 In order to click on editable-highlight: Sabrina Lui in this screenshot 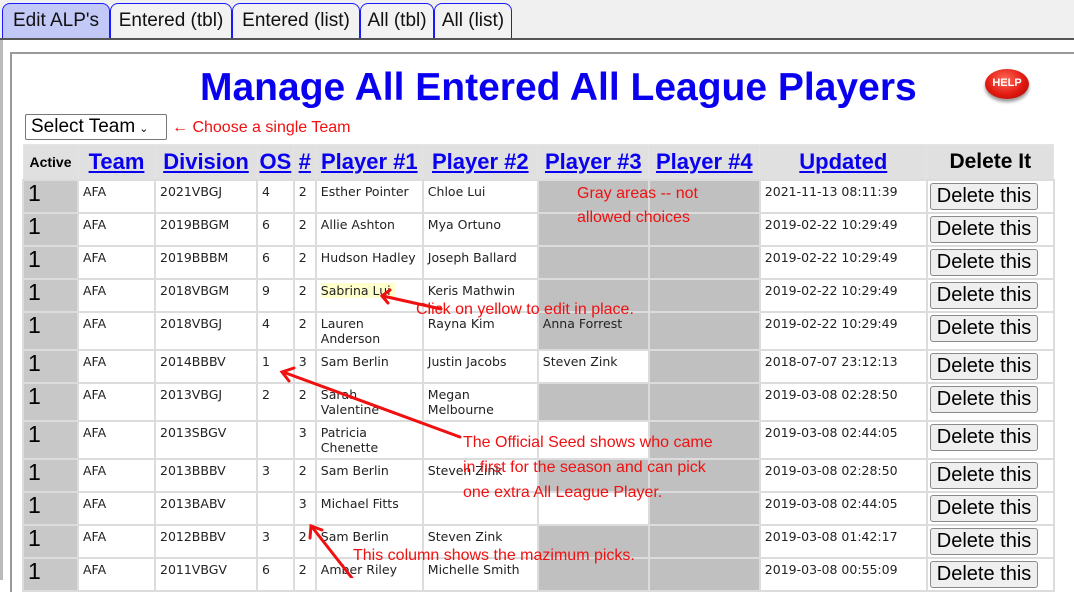, I will do `click(357, 290)`.